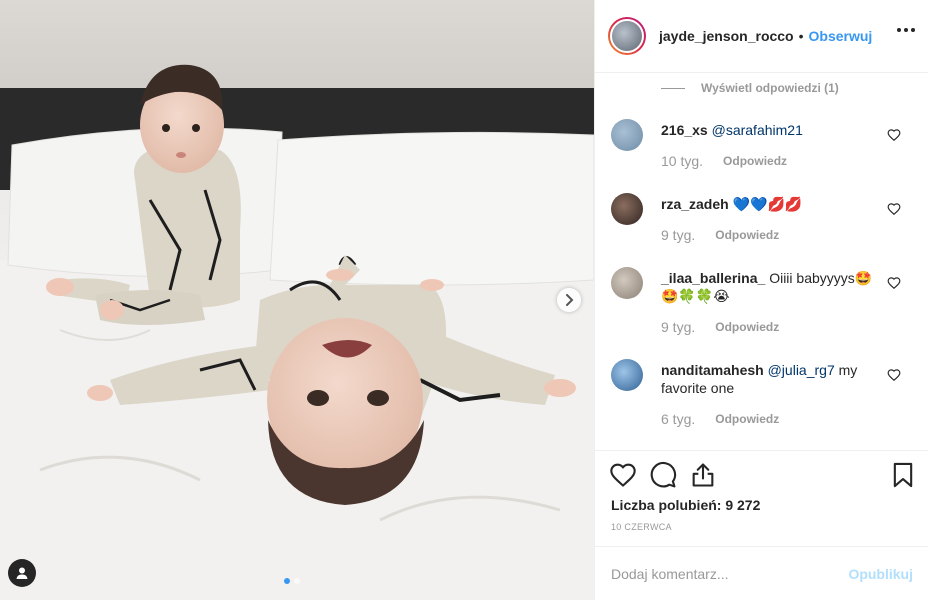 The width and height of the screenshot is (928, 600). I want to click on more-options-icon, so click(906, 30).